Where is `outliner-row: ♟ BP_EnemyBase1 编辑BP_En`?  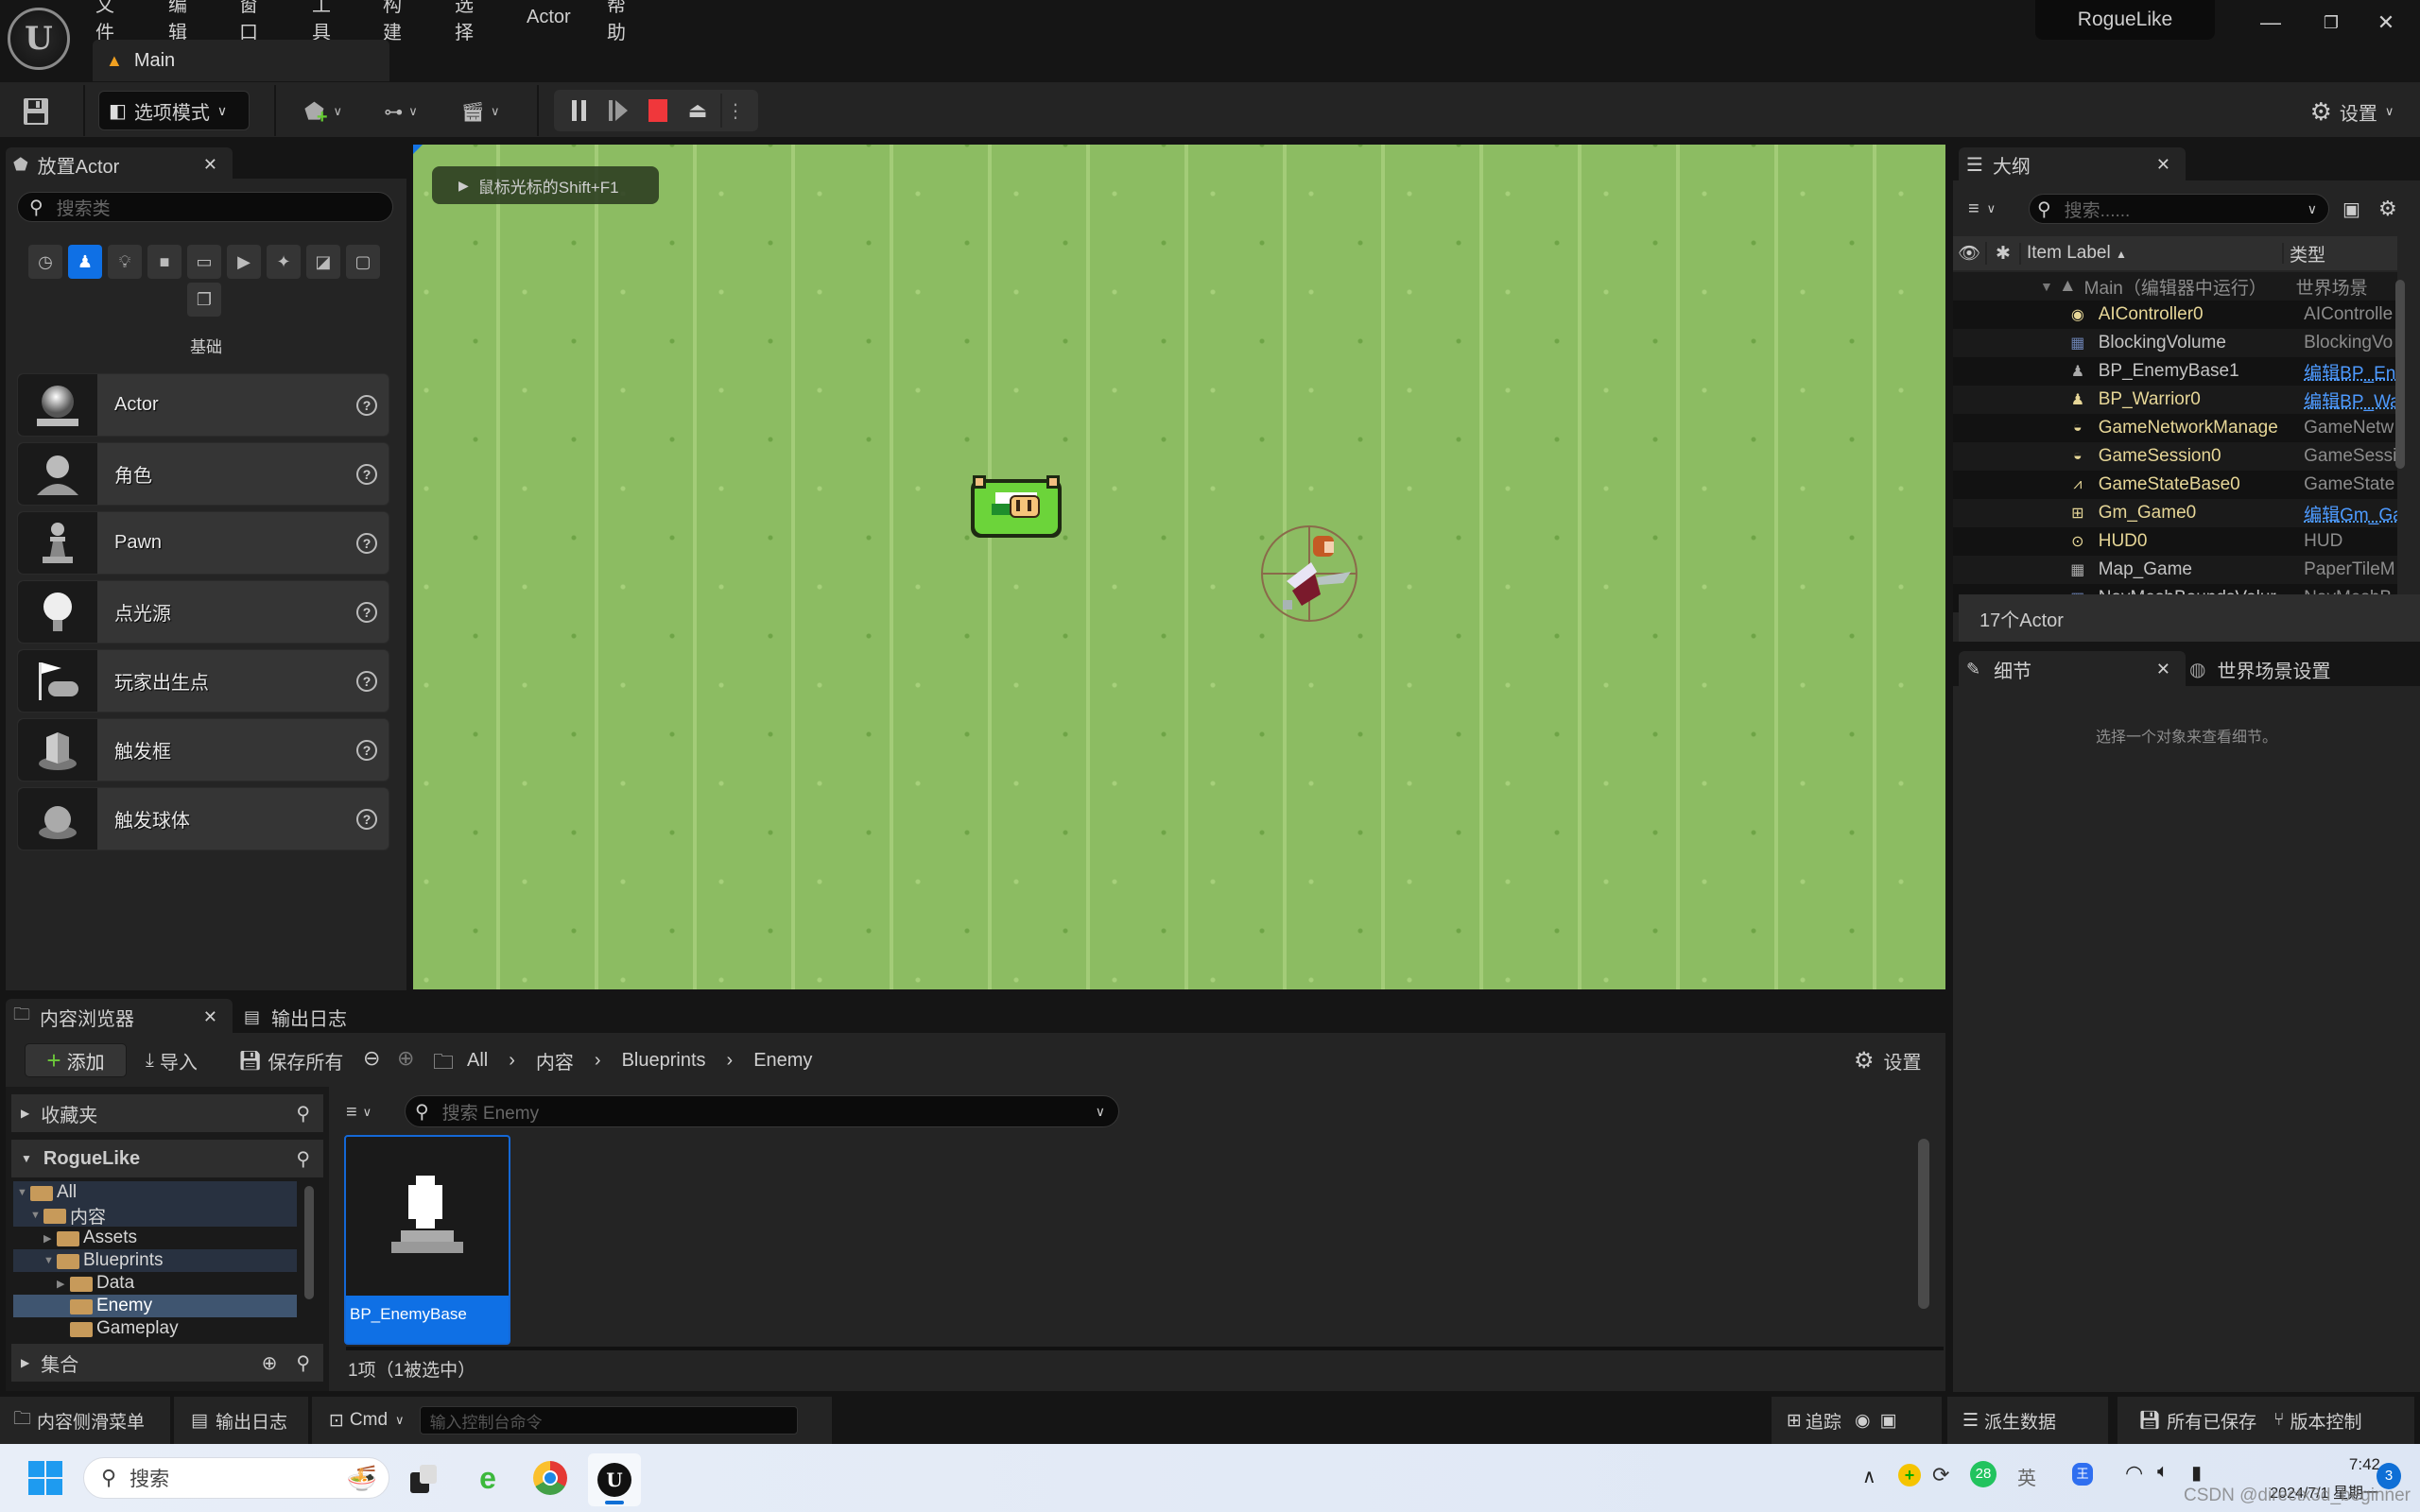
outliner-row: ♟ BP_EnemyBase1 编辑BP_En is located at coordinates (2175, 371).